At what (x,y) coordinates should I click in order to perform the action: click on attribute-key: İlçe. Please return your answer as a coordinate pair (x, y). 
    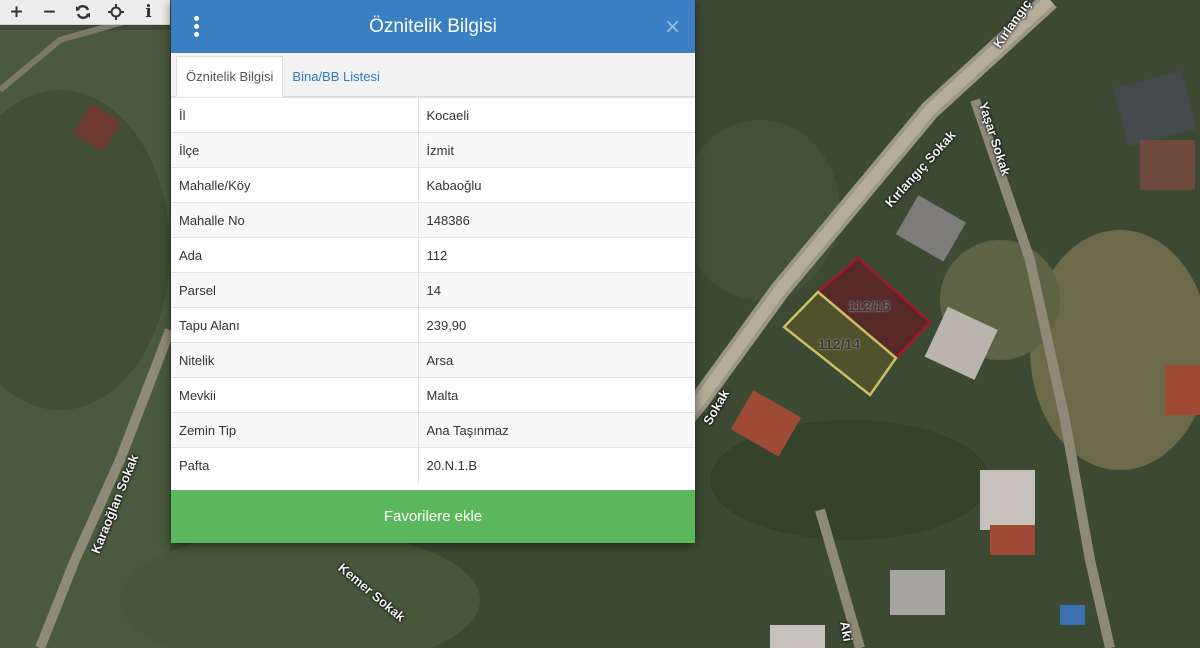
    Looking at the image, I should click on (295, 150).